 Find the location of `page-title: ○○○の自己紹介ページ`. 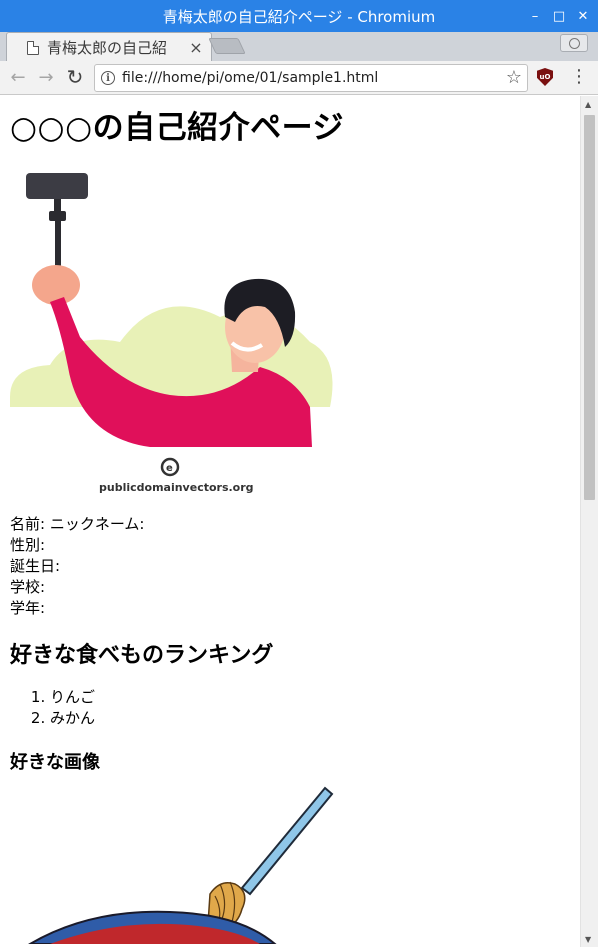

page-title: ○○○の自己紹介ページ is located at coordinates (177, 128).